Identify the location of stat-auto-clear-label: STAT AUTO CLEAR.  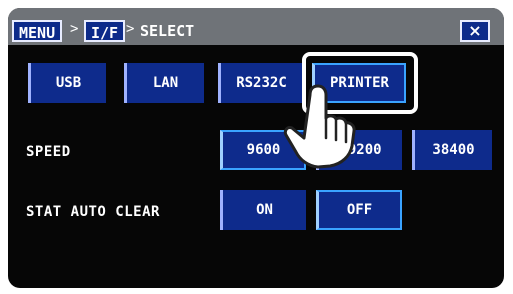
(93, 212).